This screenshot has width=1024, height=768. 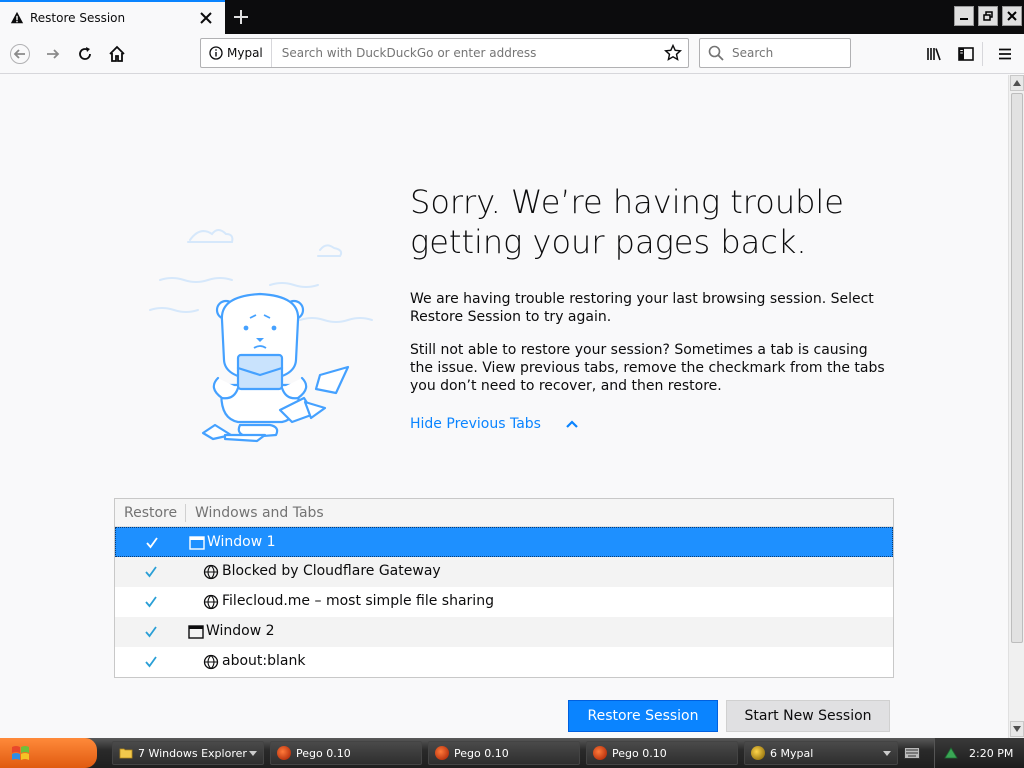 What do you see at coordinates (206, 18) in the screenshot?
I see `close-tab-icon` at bounding box center [206, 18].